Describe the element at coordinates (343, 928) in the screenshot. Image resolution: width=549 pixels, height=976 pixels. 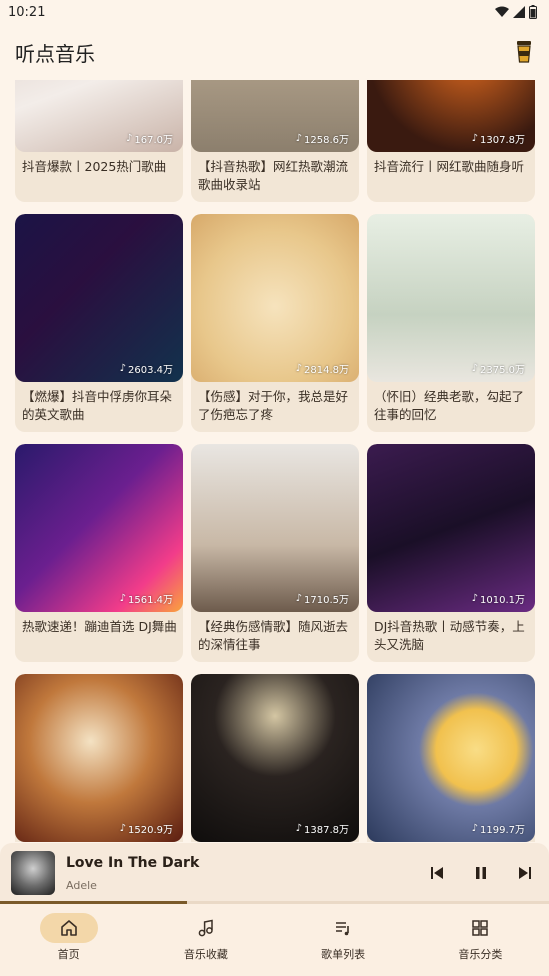
I see `playlist-icon` at that location.